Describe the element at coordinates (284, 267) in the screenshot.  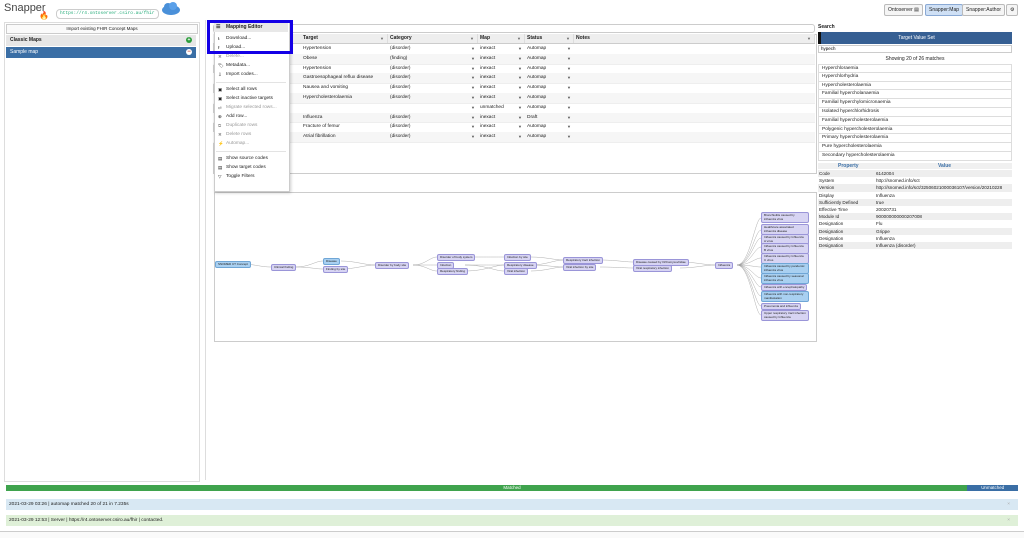
I see `graph-node: Clinical finding` at that location.